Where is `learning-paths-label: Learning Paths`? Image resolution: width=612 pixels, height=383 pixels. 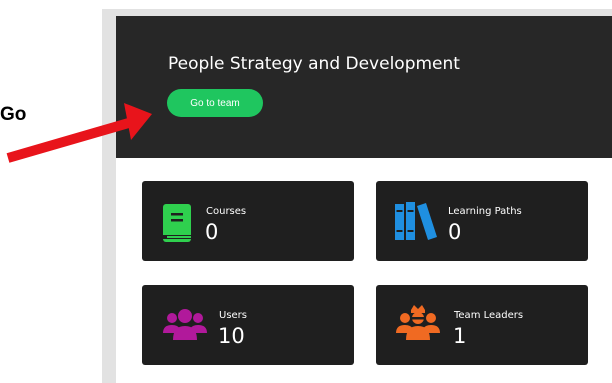 learning-paths-label: Learning Paths is located at coordinates (485, 211).